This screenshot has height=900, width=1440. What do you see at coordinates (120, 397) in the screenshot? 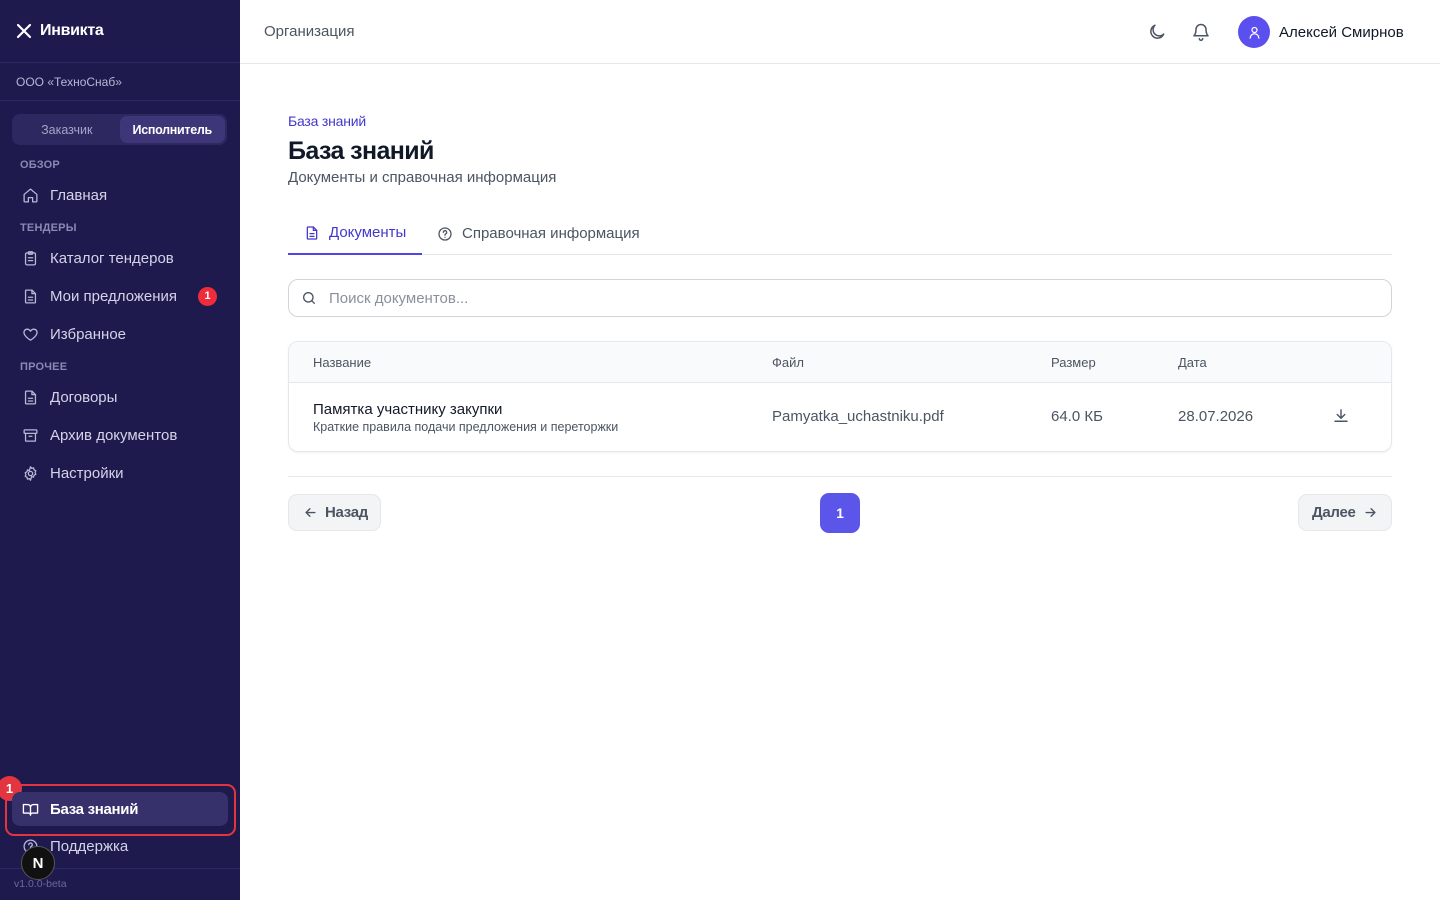
I see `sidebar-item-contracts: Договоры` at bounding box center [120, 397].